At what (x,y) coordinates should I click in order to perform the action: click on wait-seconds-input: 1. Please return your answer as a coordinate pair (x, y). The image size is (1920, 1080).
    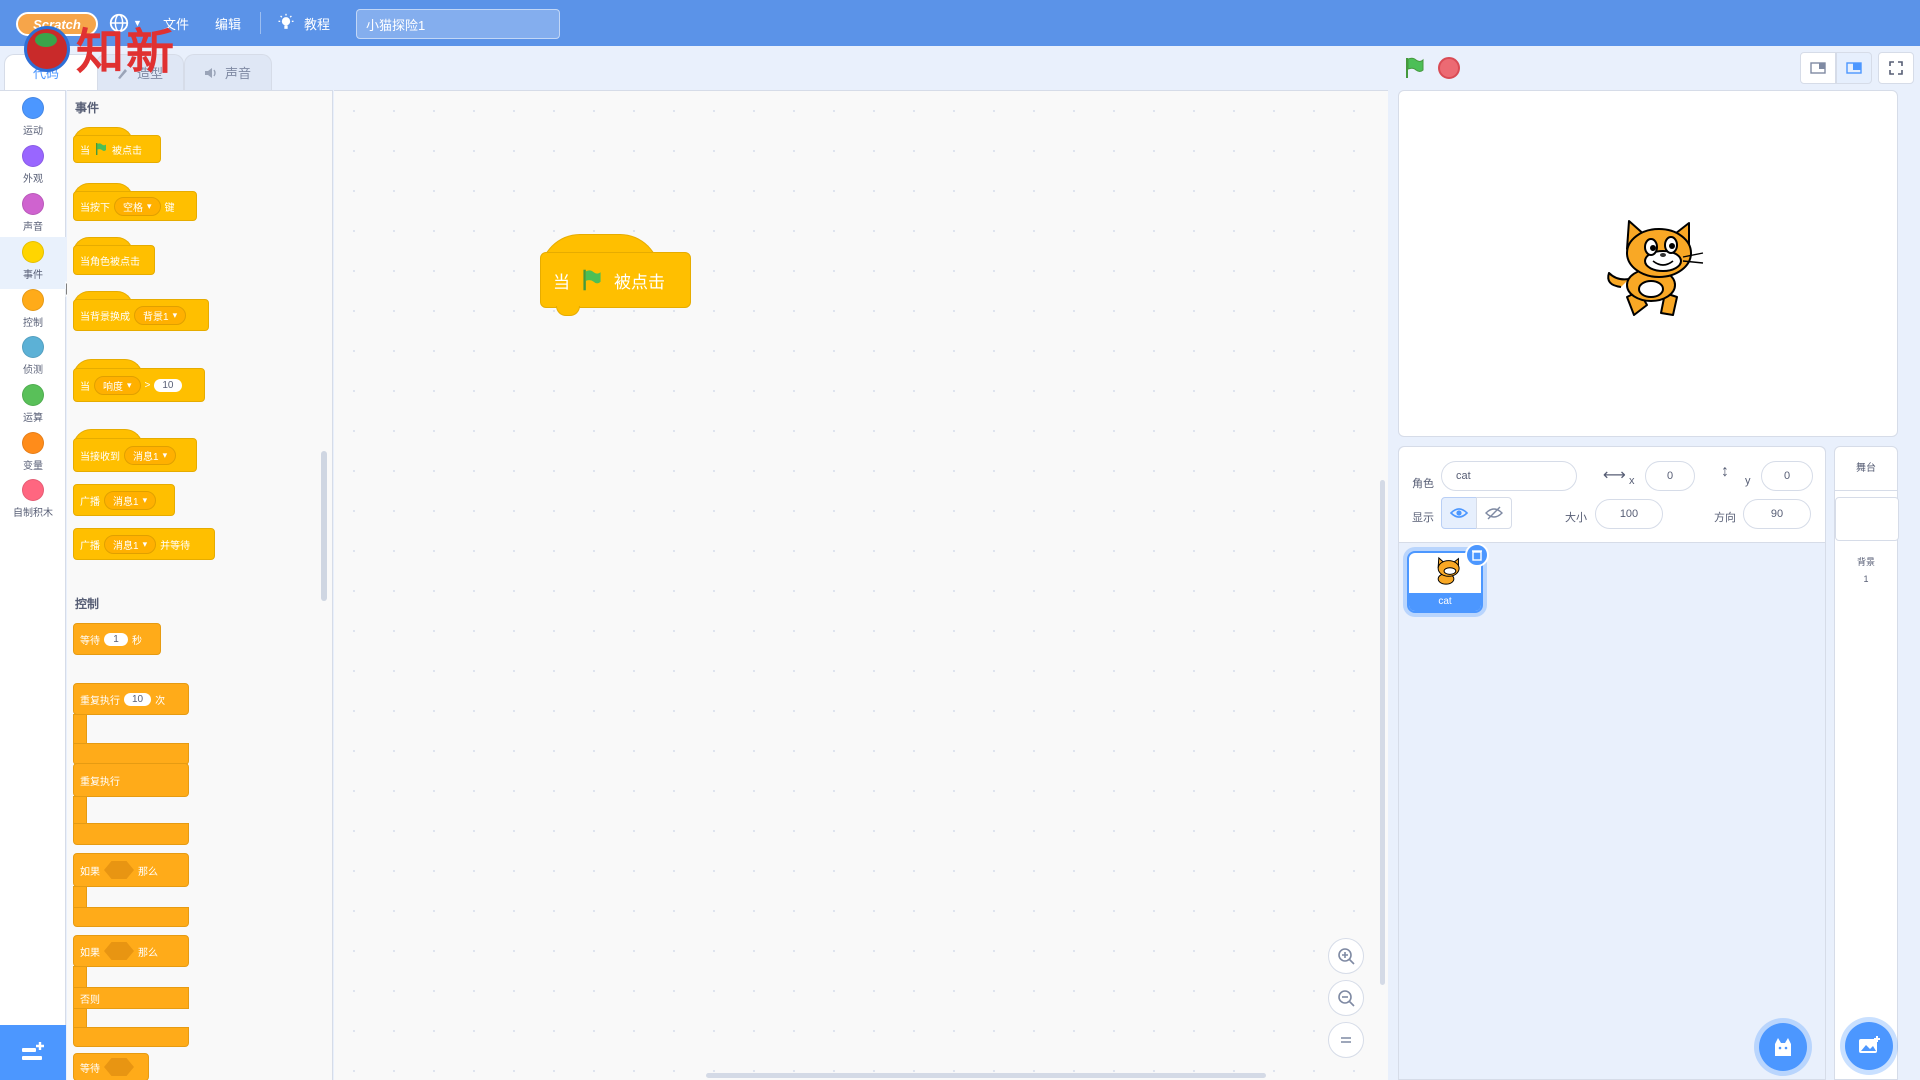
    Looking at the image, I should click on (116, 639).